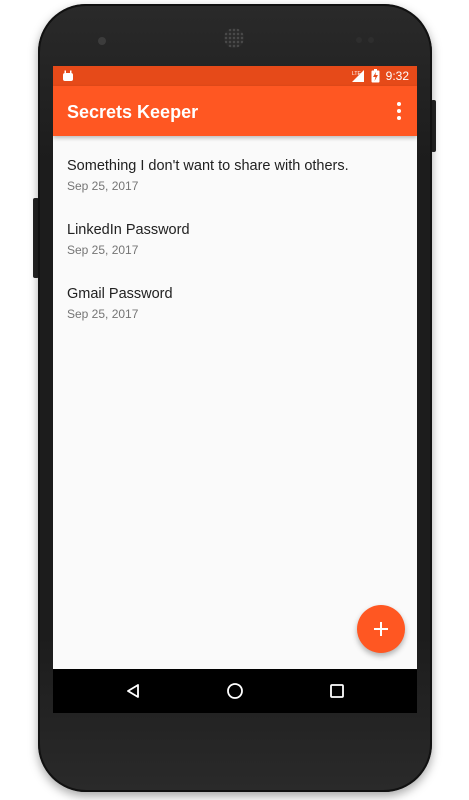 Image resolution: width=469 pixels, height=800 pixels. I want to click on status-icons: LTE 9:32, so click(380, 76).